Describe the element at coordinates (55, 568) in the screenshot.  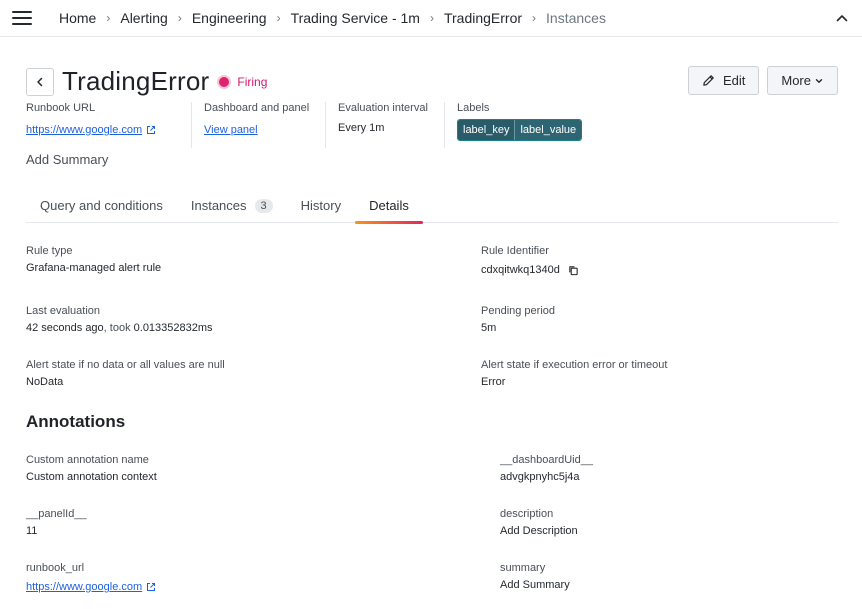
I see `runbook-annotation-label: runbook_url` at that location.